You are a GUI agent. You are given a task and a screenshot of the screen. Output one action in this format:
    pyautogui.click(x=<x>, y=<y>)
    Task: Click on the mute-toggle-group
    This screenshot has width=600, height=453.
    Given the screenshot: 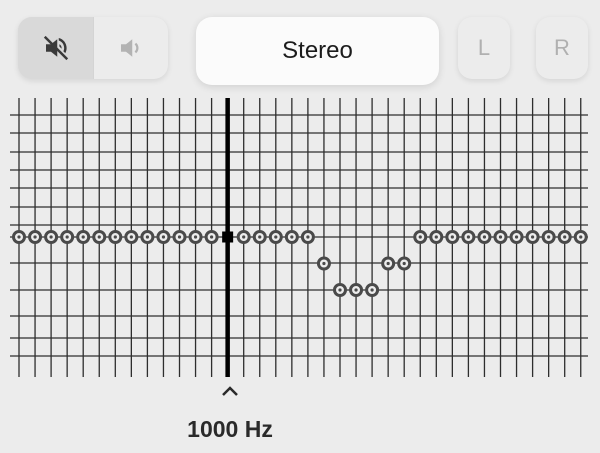 What is the action you would take?
    pyautogui.click(x=93, y=48)
    